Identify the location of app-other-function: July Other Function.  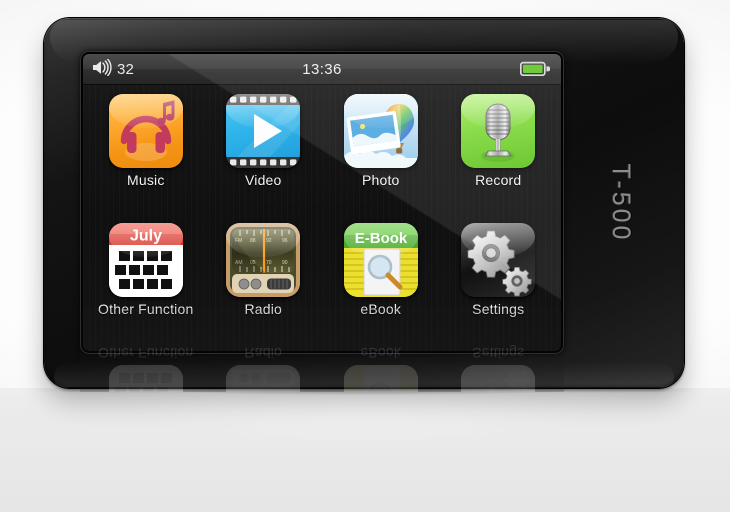
(146, 283).